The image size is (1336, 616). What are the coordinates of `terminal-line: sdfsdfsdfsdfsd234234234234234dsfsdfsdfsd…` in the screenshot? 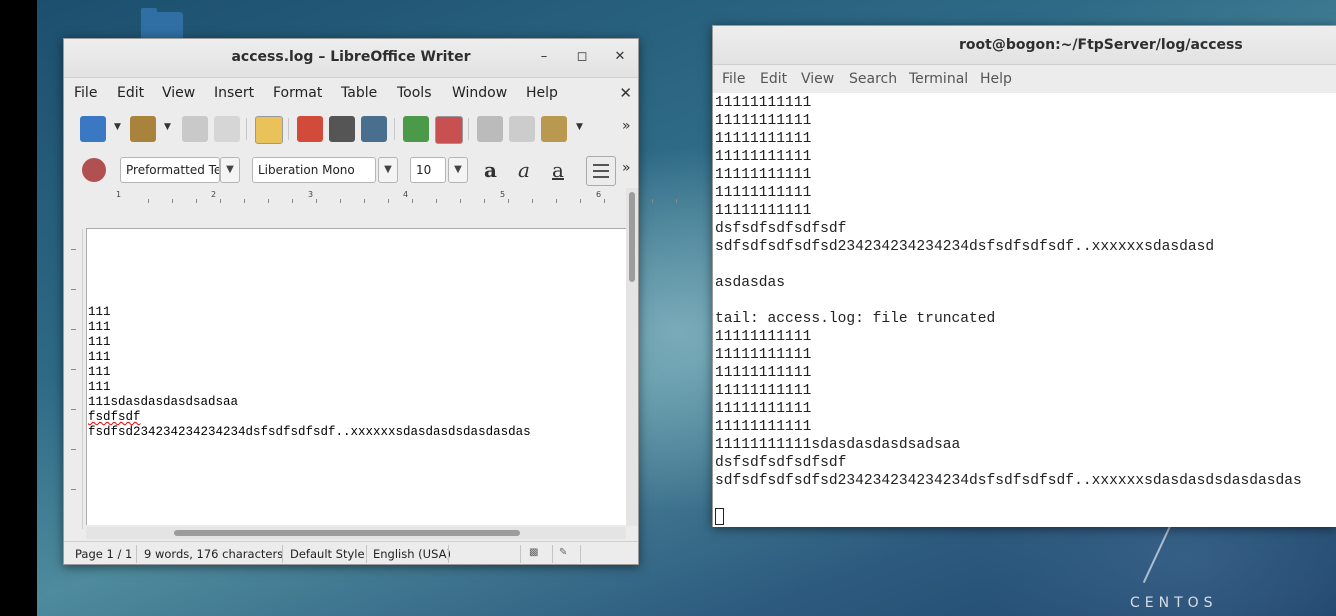 It's located at (1008, 481).